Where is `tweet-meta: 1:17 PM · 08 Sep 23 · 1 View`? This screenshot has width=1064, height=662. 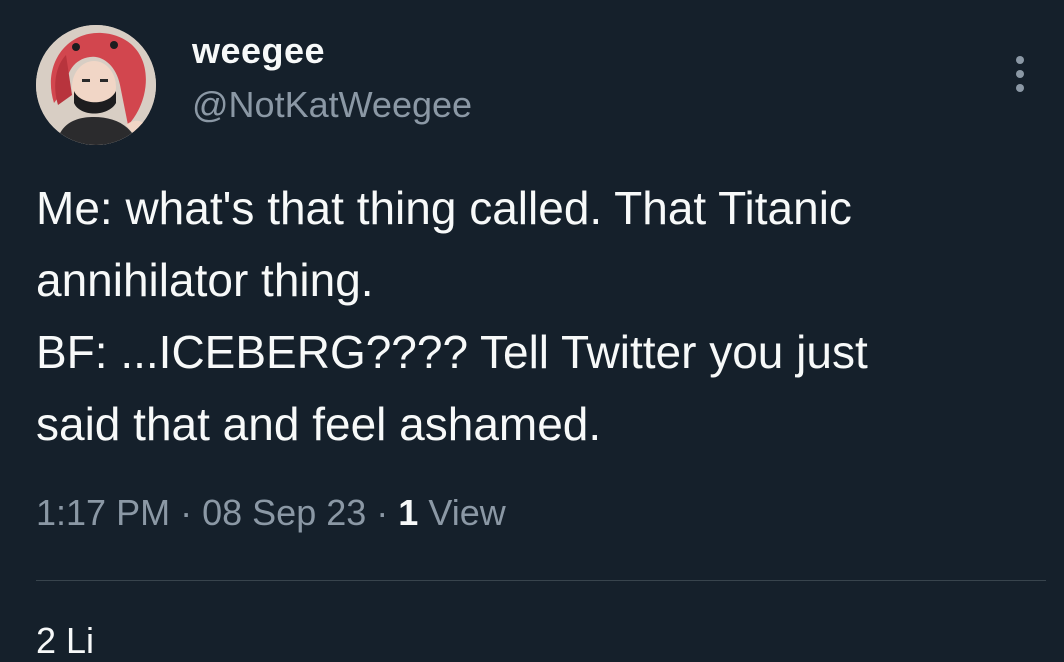
tweet-meta: 1:17 PM · 08 Sep 23 · 1 View is located at coordinates (271, 513).